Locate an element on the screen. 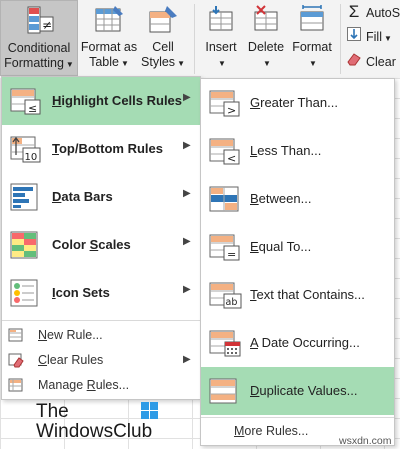 This screenshot has height=449, width=400. eraser-icon is located at coordinates (354, 62).